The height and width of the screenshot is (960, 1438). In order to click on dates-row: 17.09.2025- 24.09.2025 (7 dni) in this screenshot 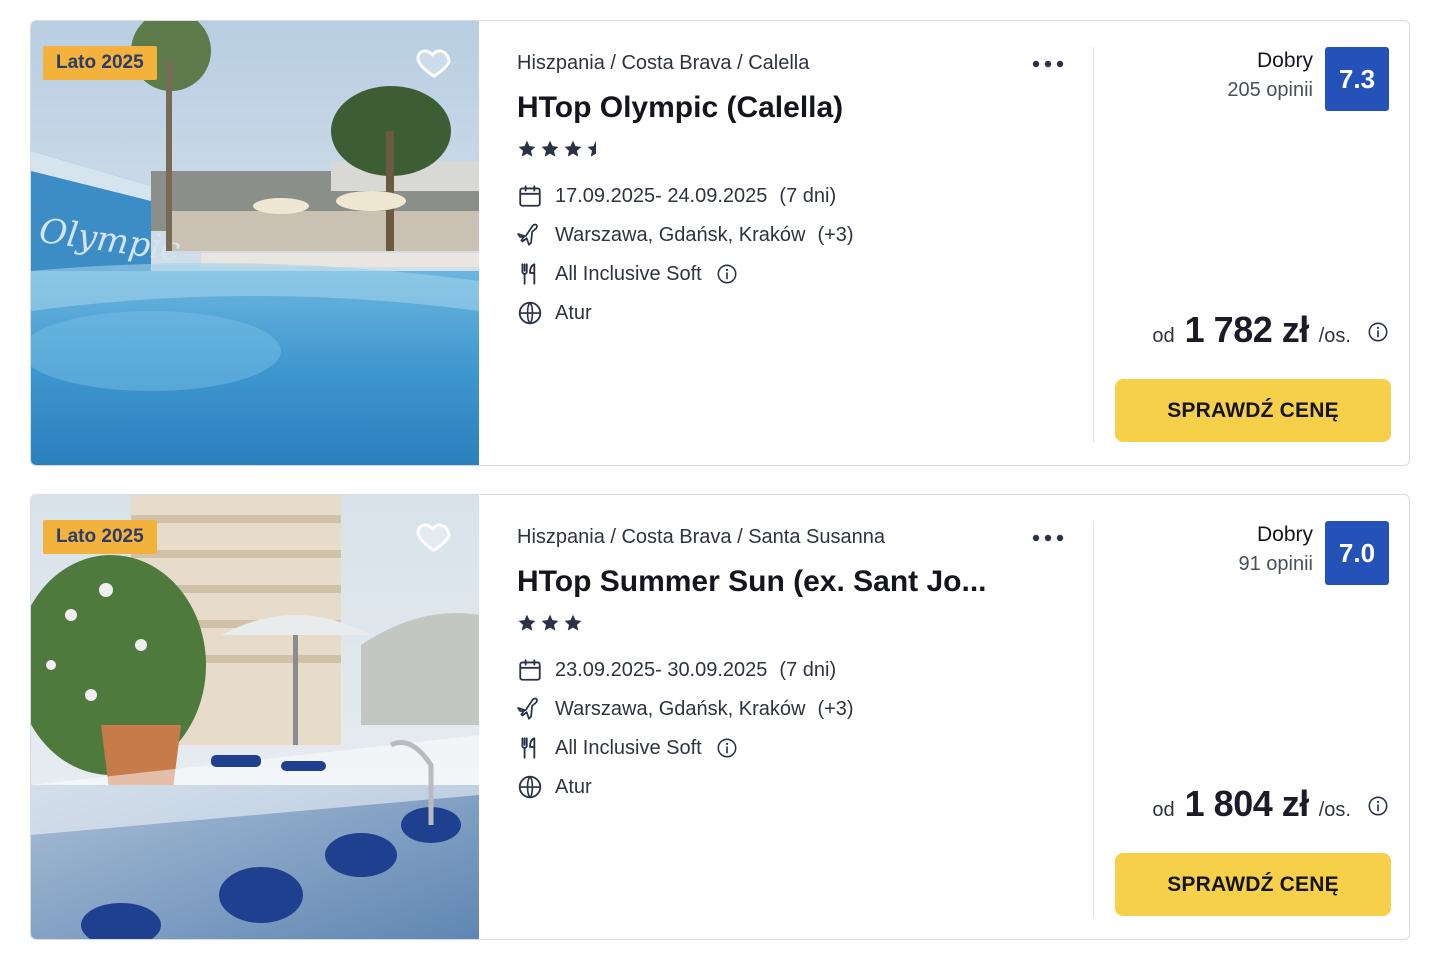, I will do `click(676, 196)`.